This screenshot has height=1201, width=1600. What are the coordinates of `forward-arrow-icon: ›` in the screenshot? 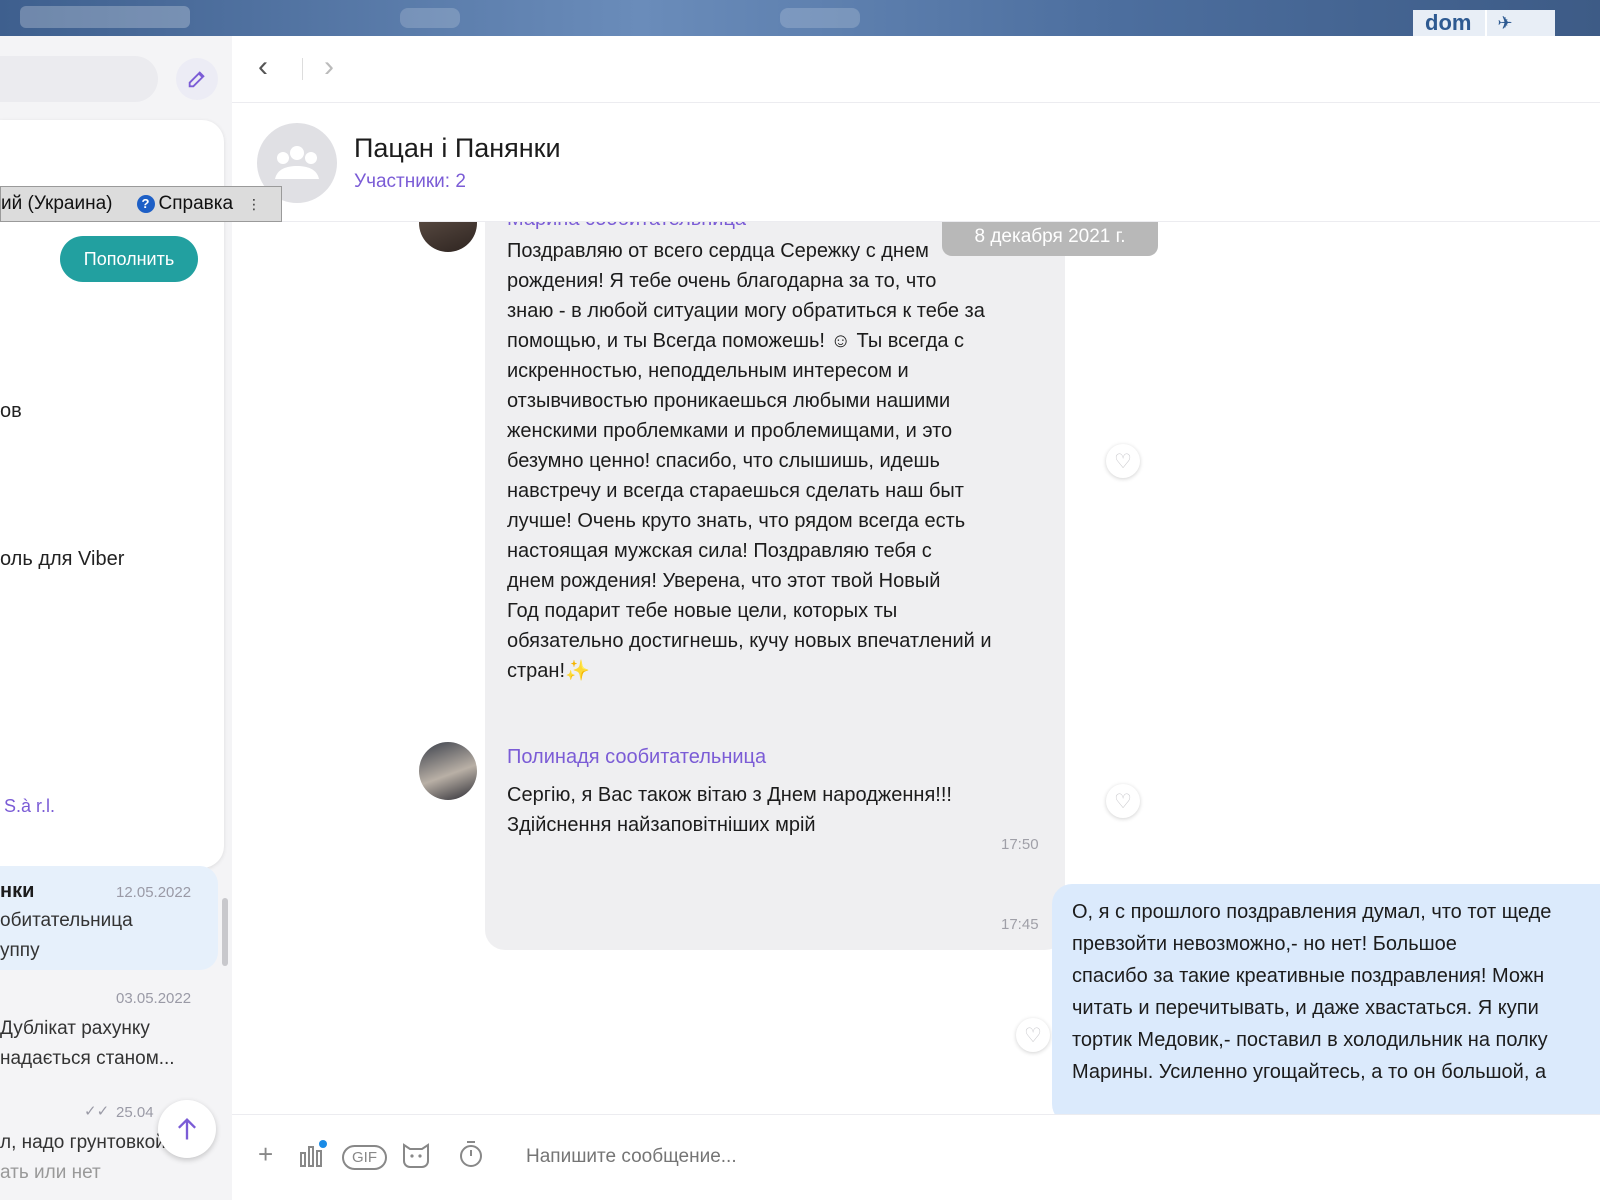 It's located at (329, 67).